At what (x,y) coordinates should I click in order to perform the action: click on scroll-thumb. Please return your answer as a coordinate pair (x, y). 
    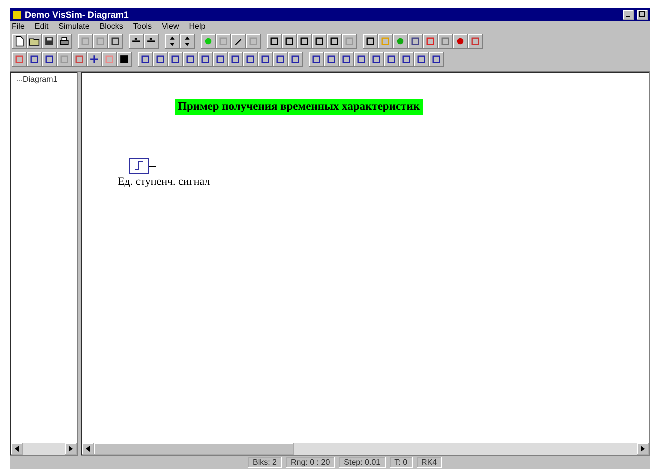
    Looking at the image, I should click on (194, 449).